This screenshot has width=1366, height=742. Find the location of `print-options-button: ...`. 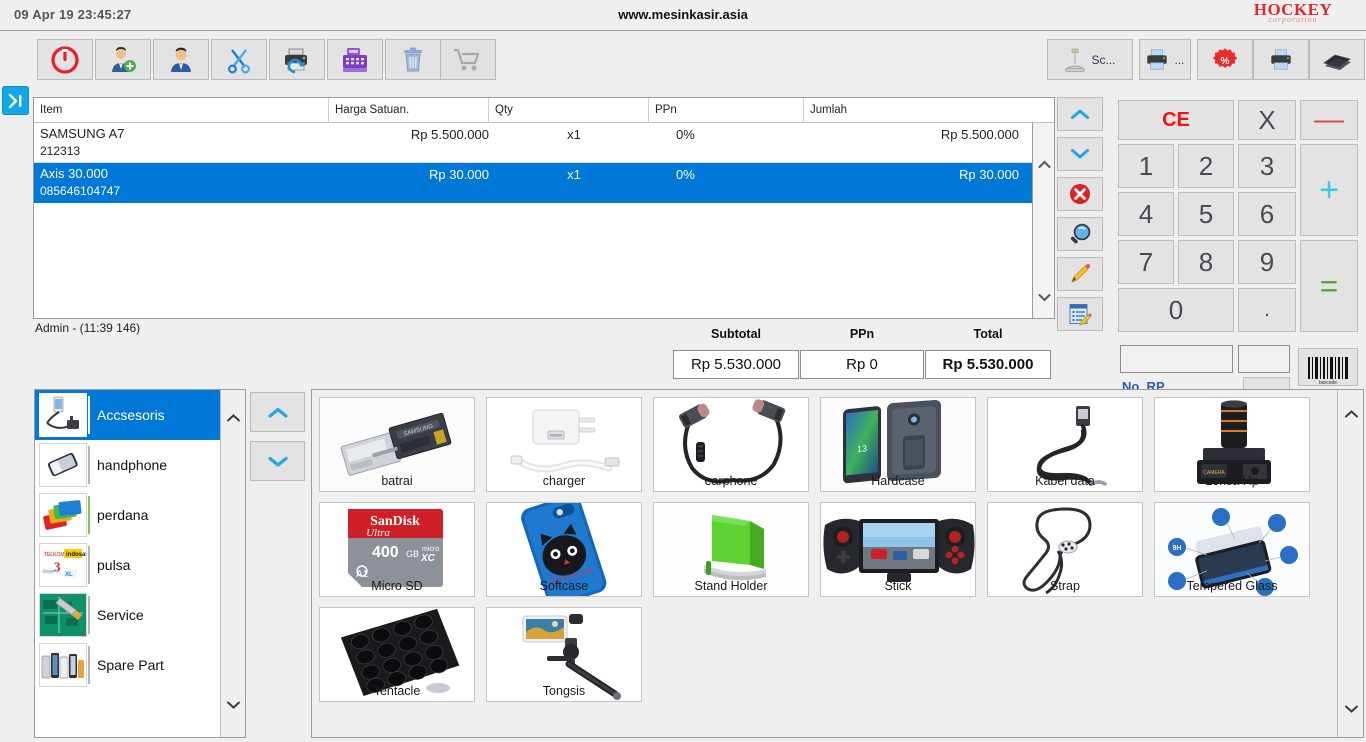

print-options-button: ... is located at coordinates (1165, 59).